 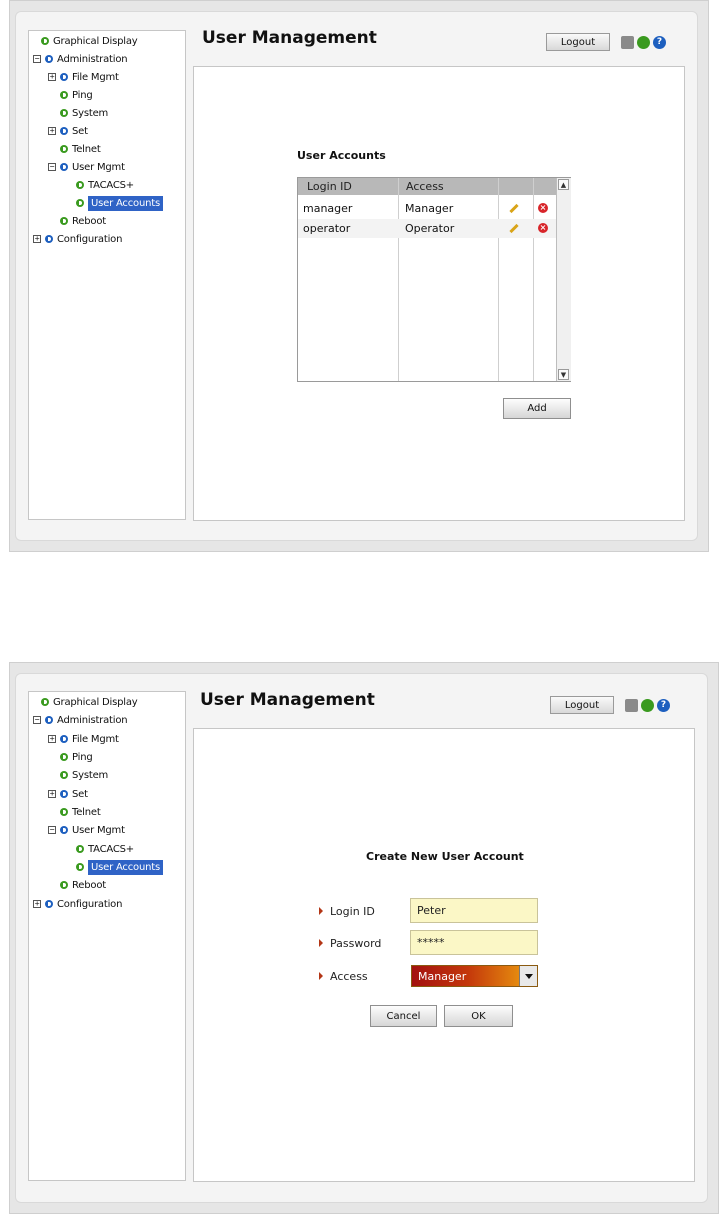 What do you see at coordinates (474, 910) in the screenshot?
I see `login-id-field: Peter` at bounding box center [474, 910].